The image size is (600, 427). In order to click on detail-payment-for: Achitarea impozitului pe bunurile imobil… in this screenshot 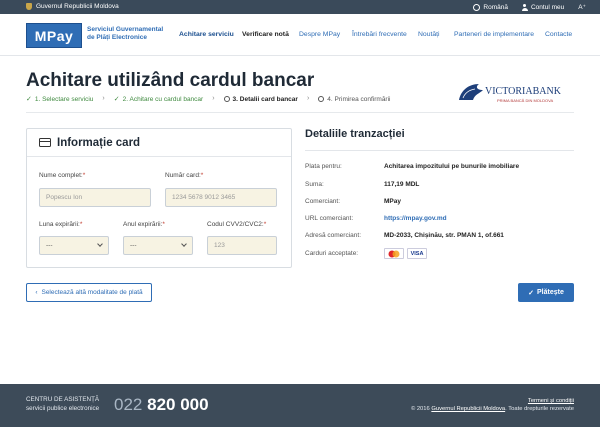, I will do `click(452, 166)`.